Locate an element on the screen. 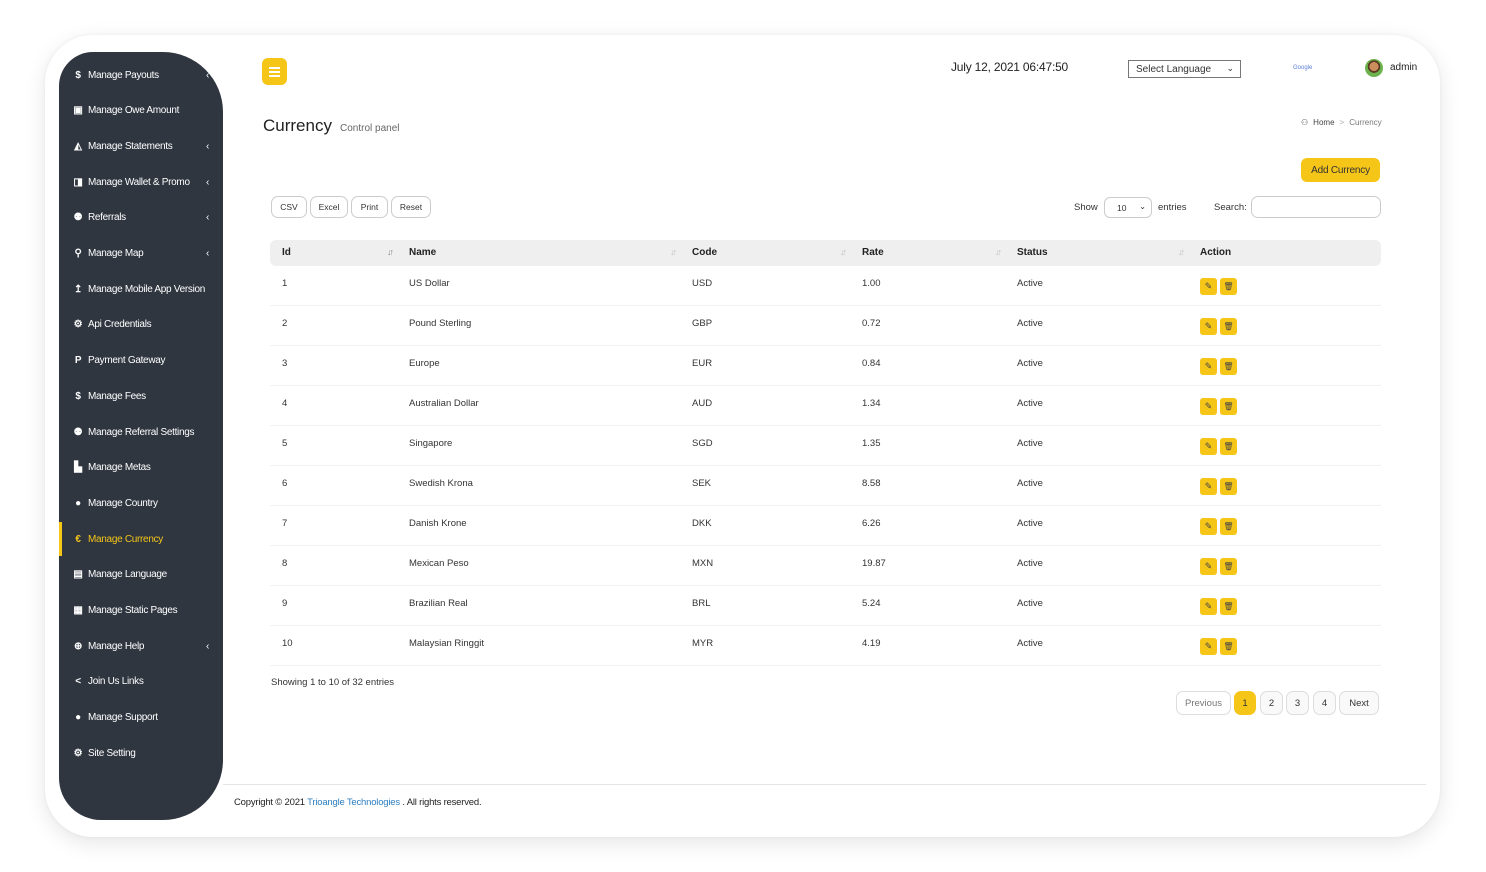  table-row: 6 Swedish Krona SEK 8.58 Active ✎ 🗑 is located at coordinates (825, 486).